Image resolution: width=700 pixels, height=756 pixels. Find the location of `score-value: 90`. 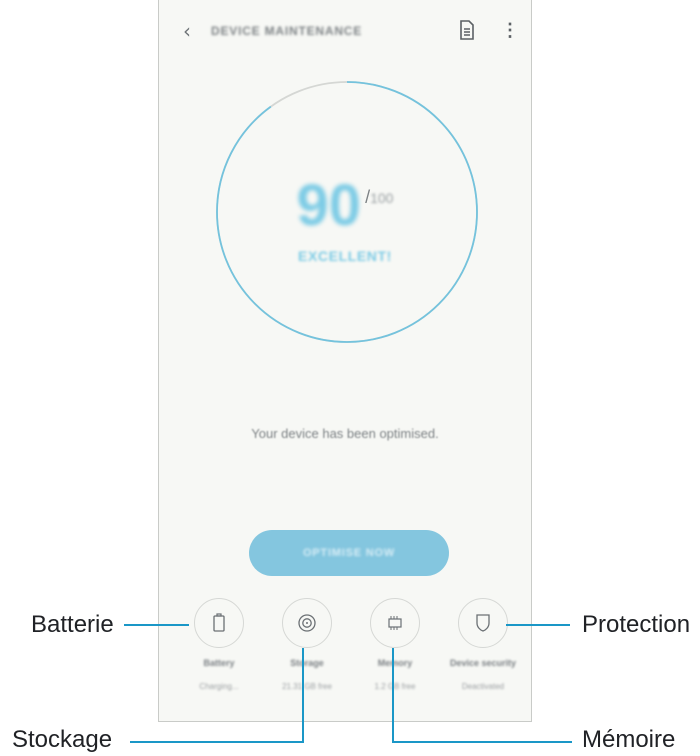

score-value: 90 is located at coordinates (329, 205).